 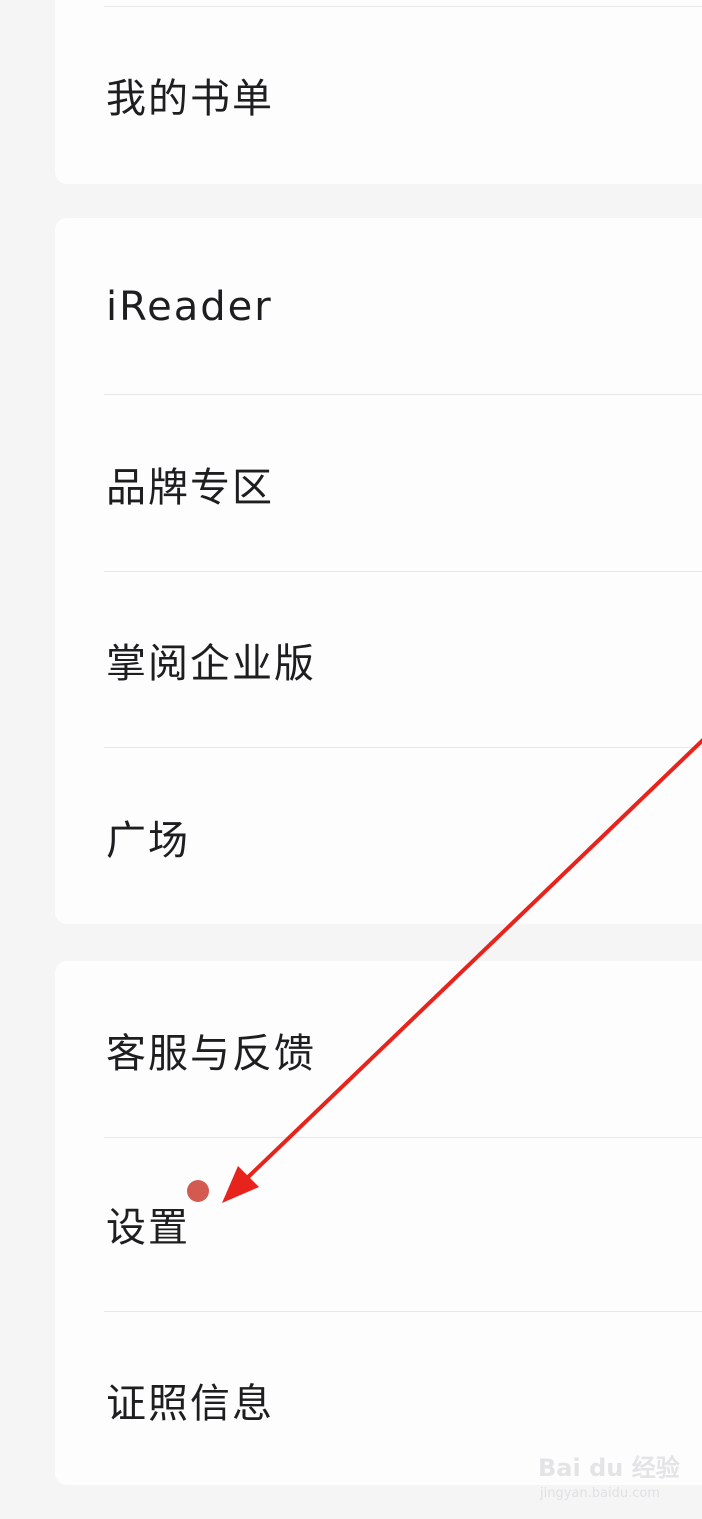 I want to click on menu-item-brand-zone: 品牌专区, so click(x=378, y=483).